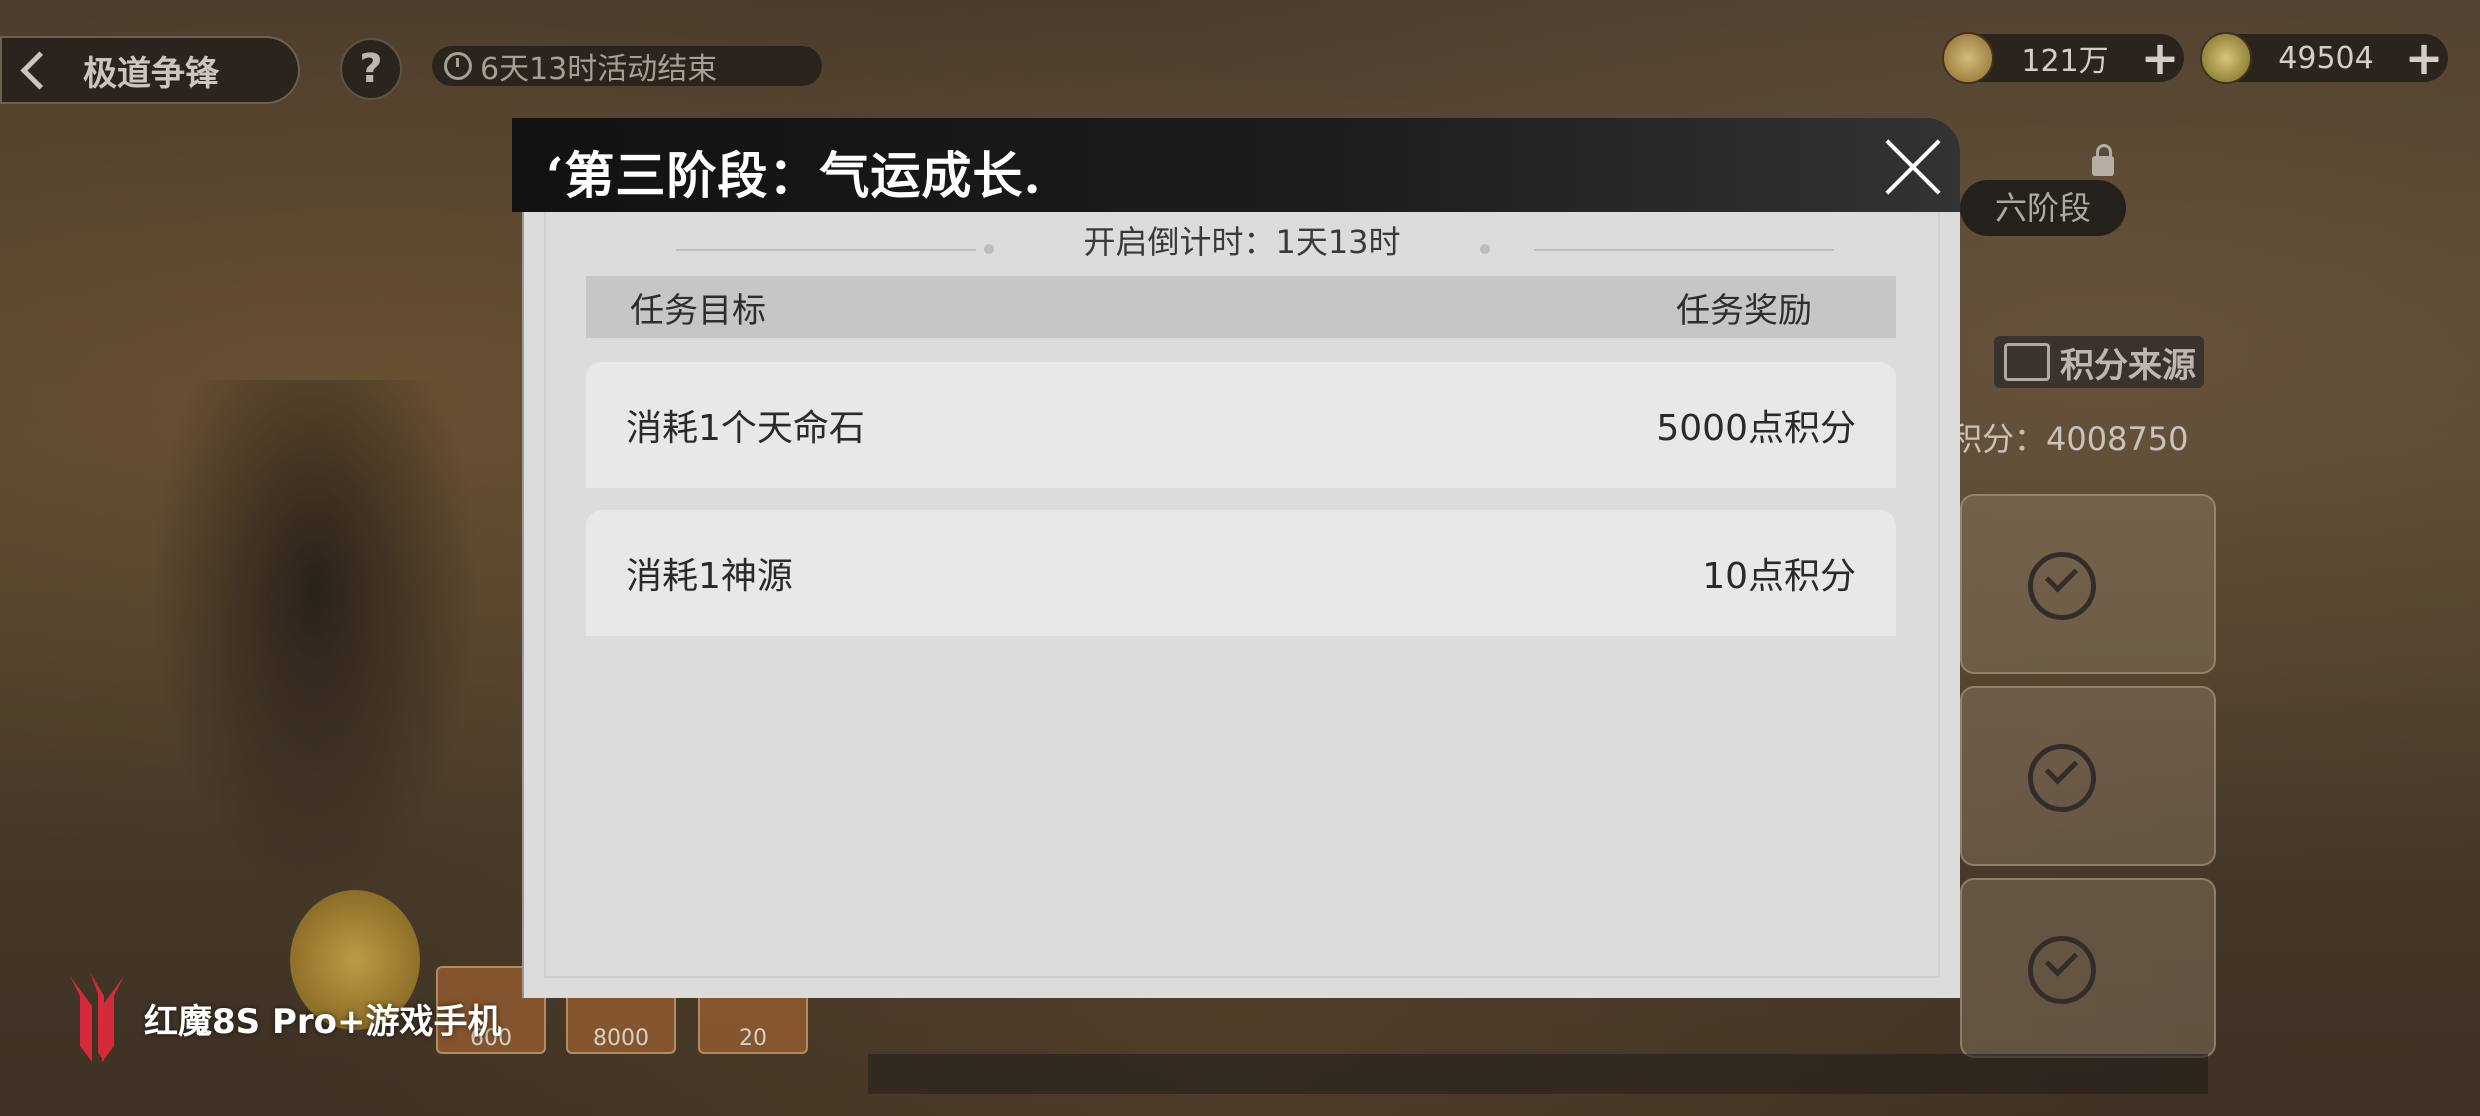 This screenshot has width=2480, height=1116. I want to click on countdown-row: 开启倒计时：1天13时, so click(1242, 242).